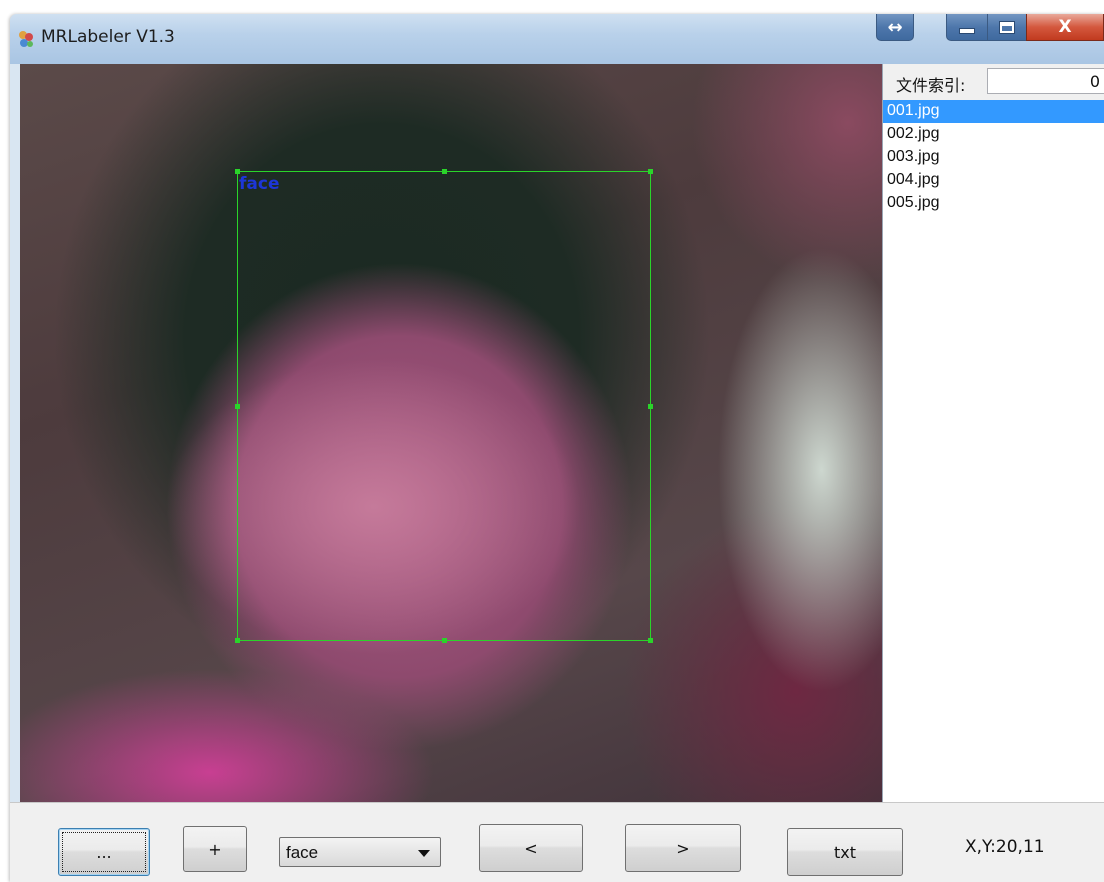 This screenshot has width=1104, height=882. What do you see at coordinates (557, 39) in the screenshot?
I see `title-bar: MRLabeler V1.3 ↔ X` at bounding box center [557, 39].